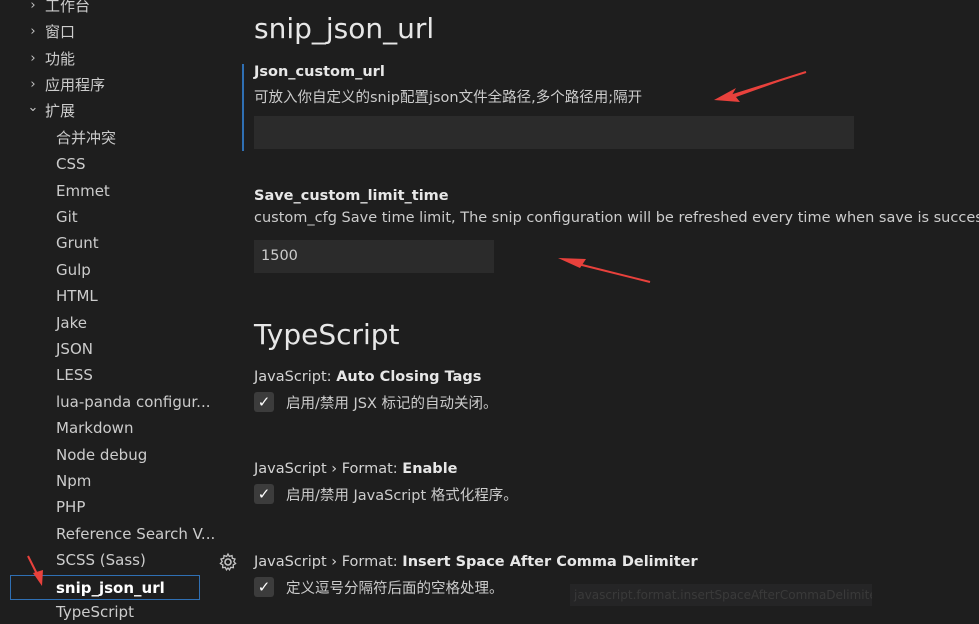 The height and width of the screenshot is (624, 979). I want to click on setting-auto-closing-tags: JavaScript: Auto Closing Tags, so click(367, 377).